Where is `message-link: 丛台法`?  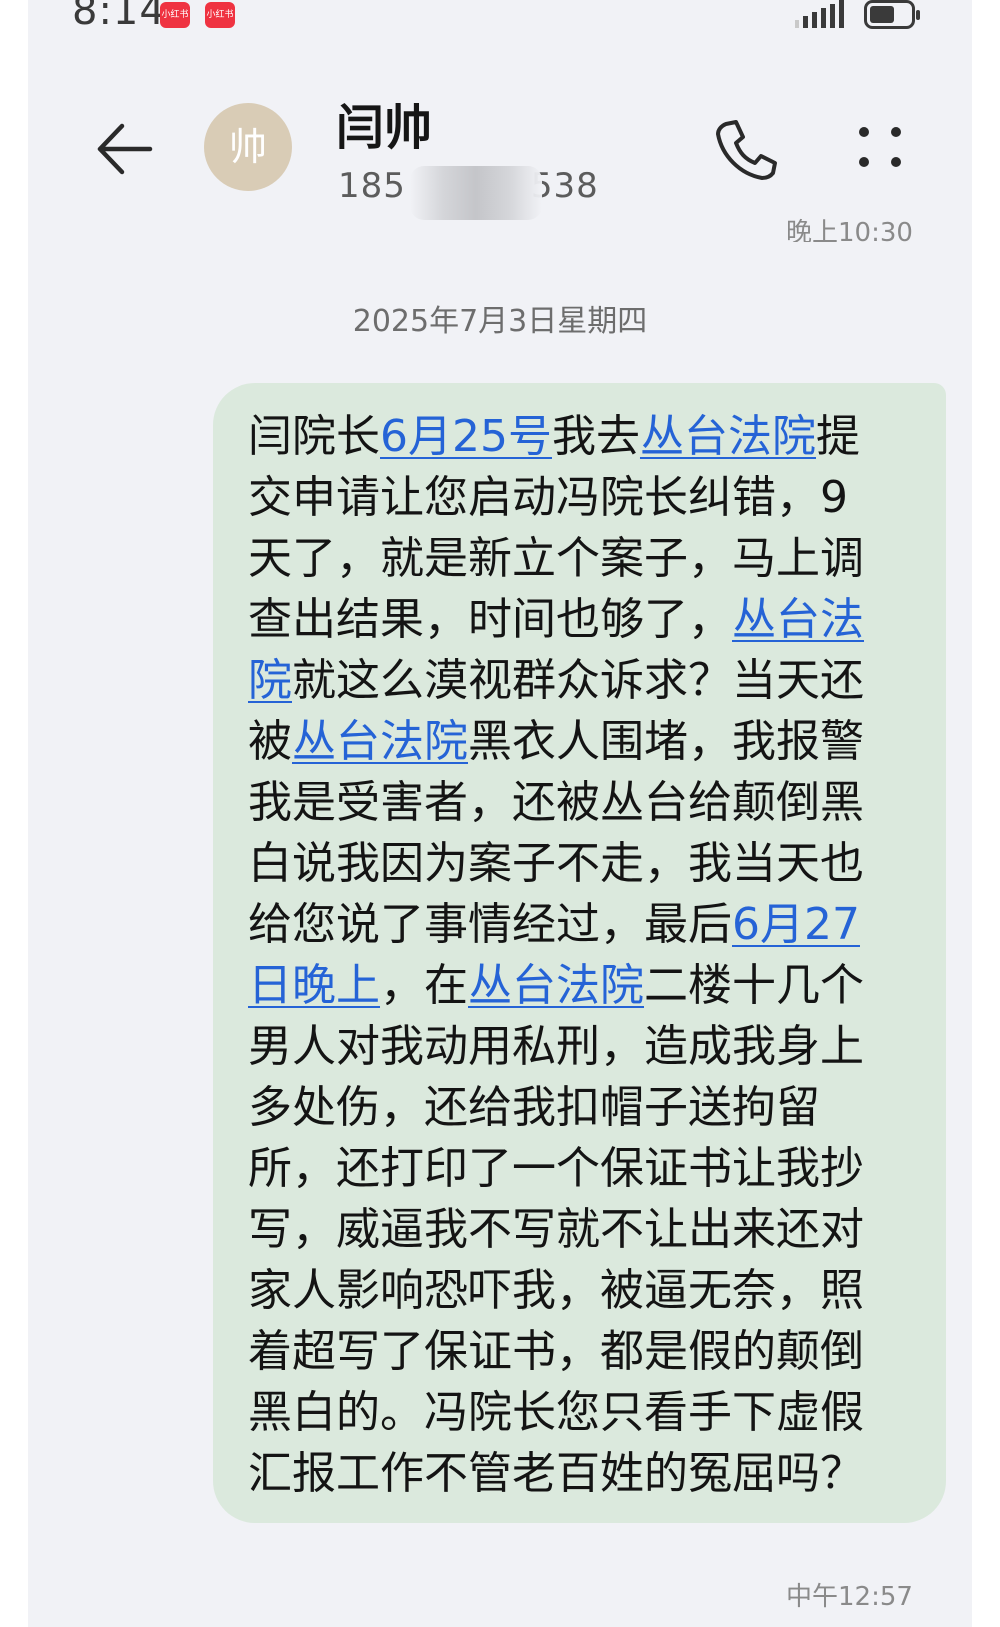 message-link: 丛台法 is located at coordinates (798, 619).